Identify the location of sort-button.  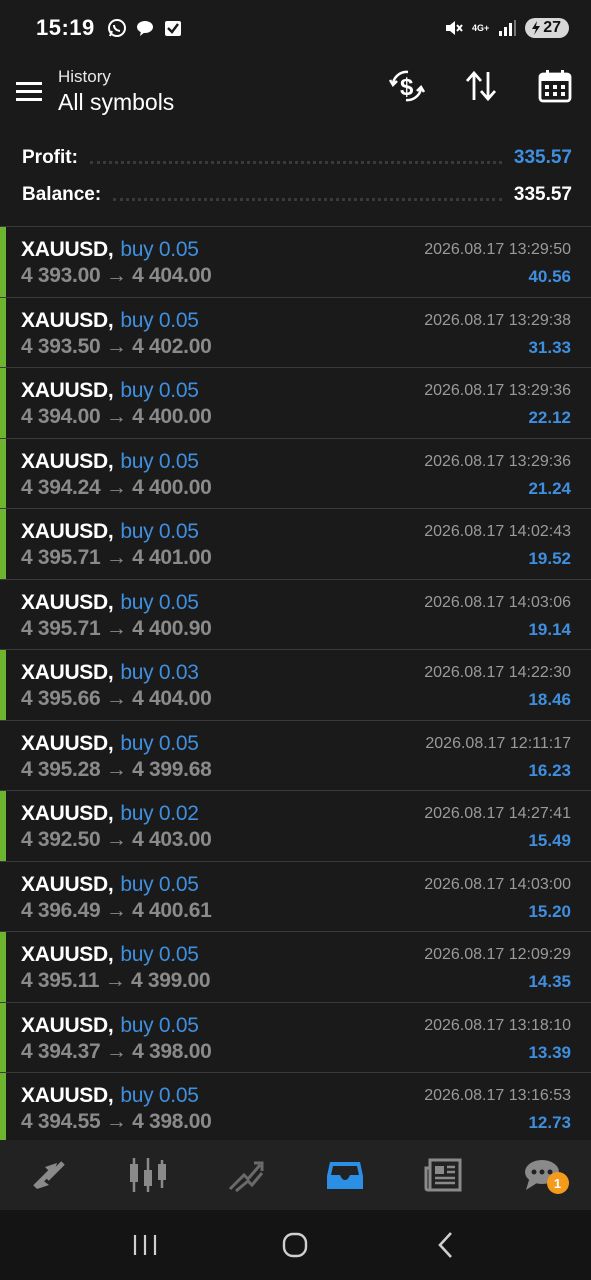
(481, 86).